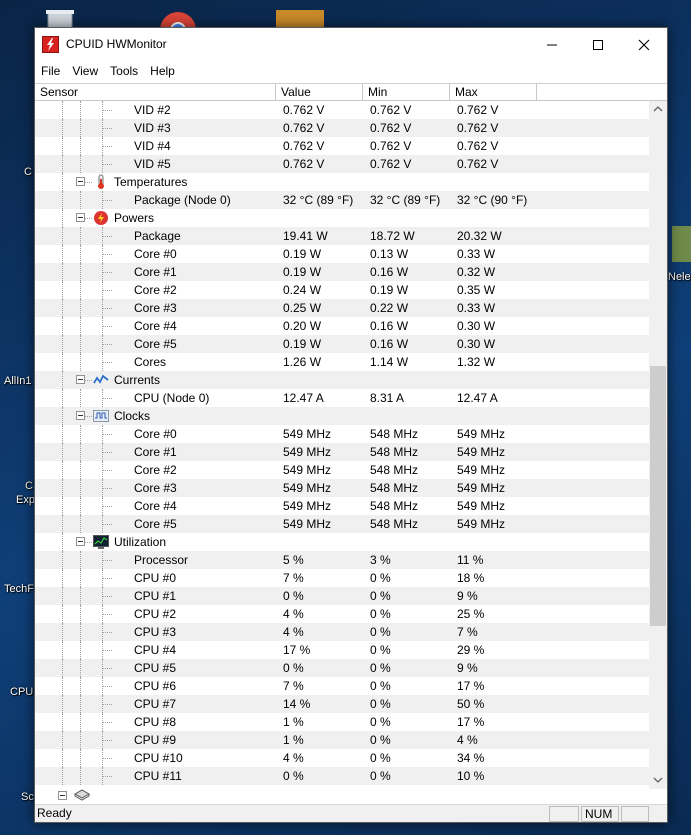 The width and height of the screenshot is (691, 835). Describe the element at coordinates (155, 632) in the screenshot. I see `sensor-label: CPU #3` at that location.